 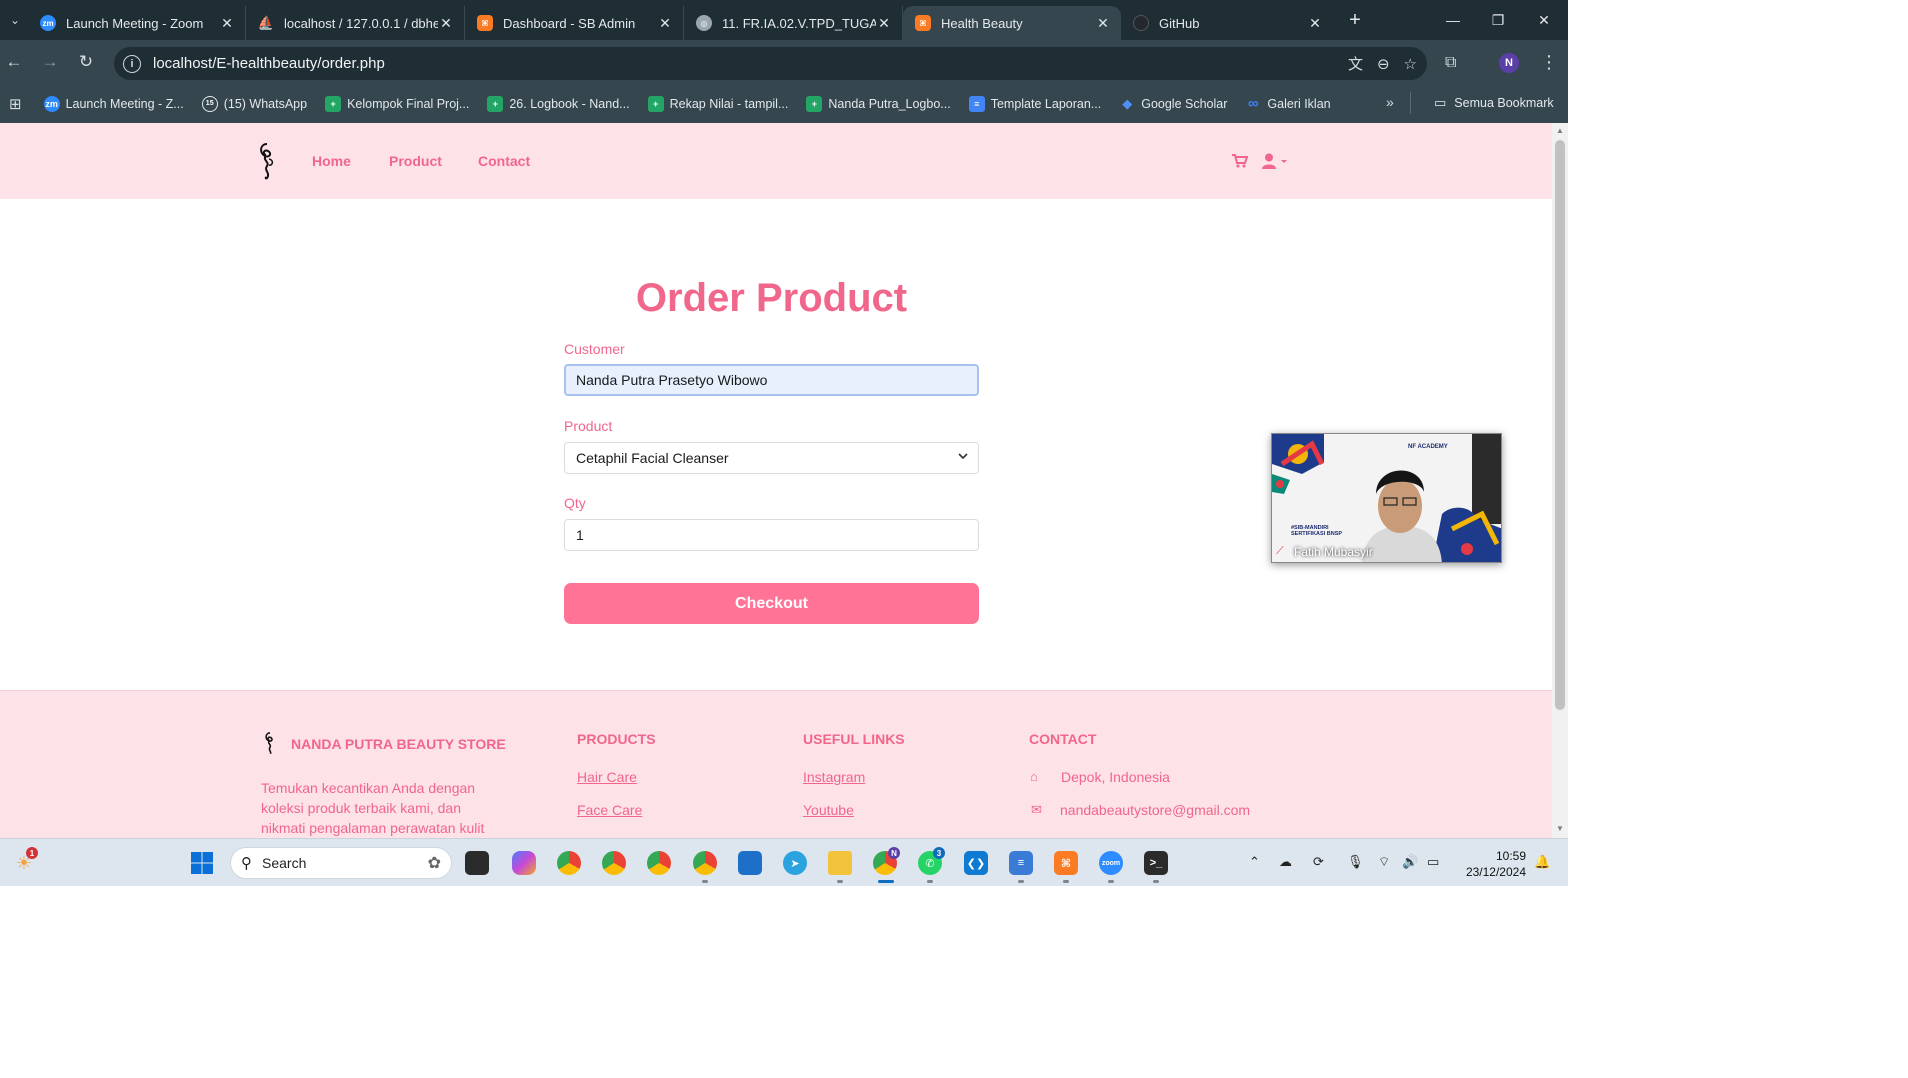 I want to click on microsoft-store-icon, so click(x=750, y=863).